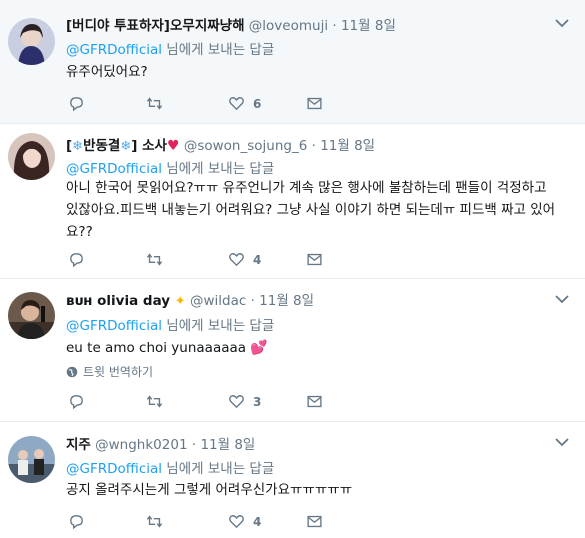 This screenshot has width=585, height=538. I want to click on tweet-header: [❄반동결❄] 소사♥ @sowon_sojung_6 · 11월 8일, so click(220, 144).